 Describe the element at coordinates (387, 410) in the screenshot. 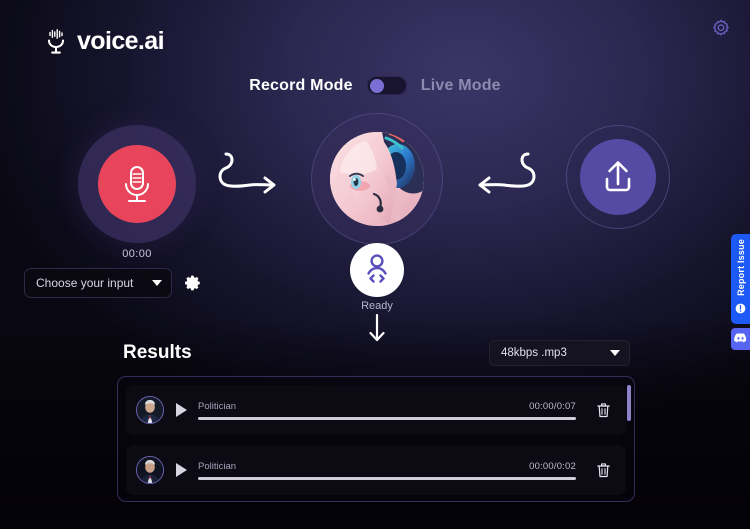

I see `audio-track: Politician 00:00/0:07` at that location.